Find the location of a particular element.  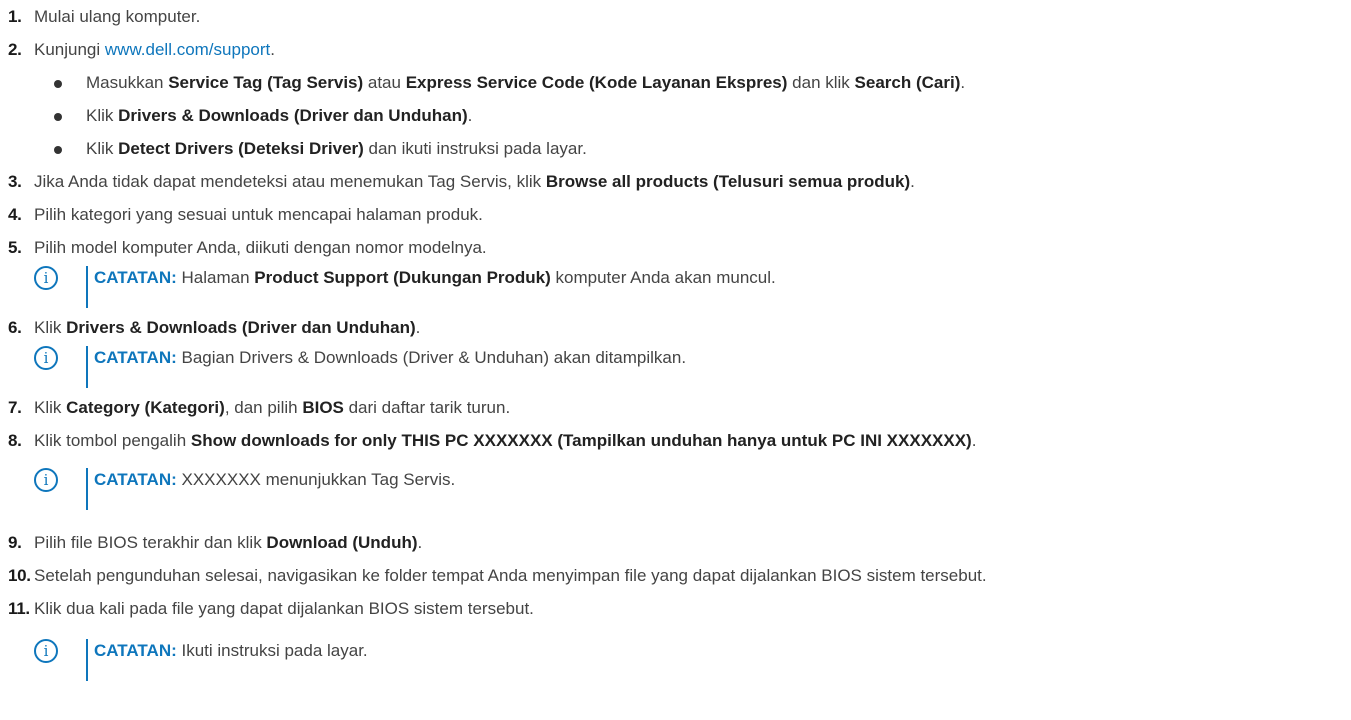

step-number: 5. is located at coordinates (15, 247).